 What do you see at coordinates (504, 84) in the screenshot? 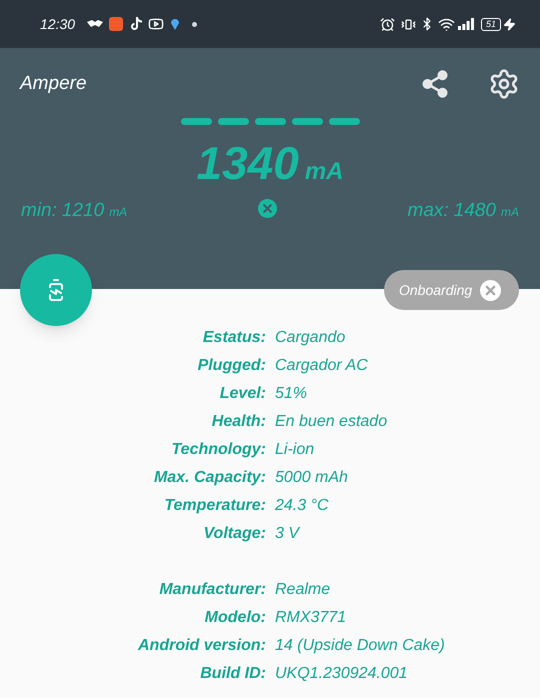
I see `settings-icon` at bounding box center [504, 84].